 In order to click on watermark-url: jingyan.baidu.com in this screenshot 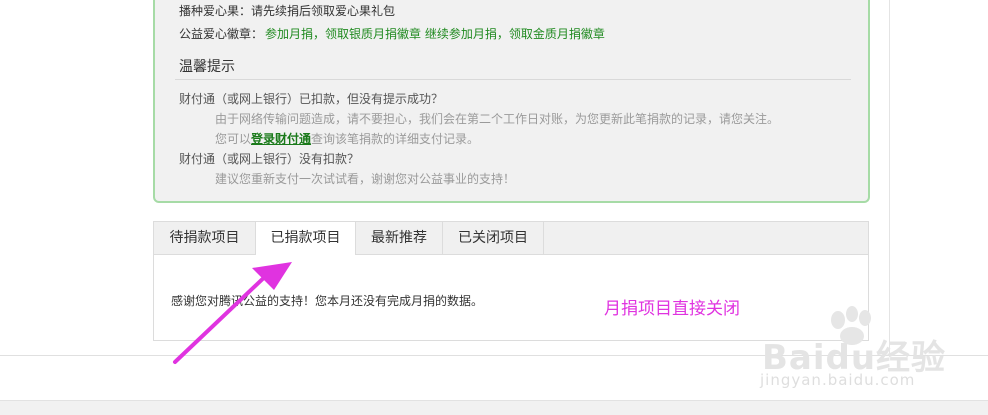, I will do `click(838, 380)`.